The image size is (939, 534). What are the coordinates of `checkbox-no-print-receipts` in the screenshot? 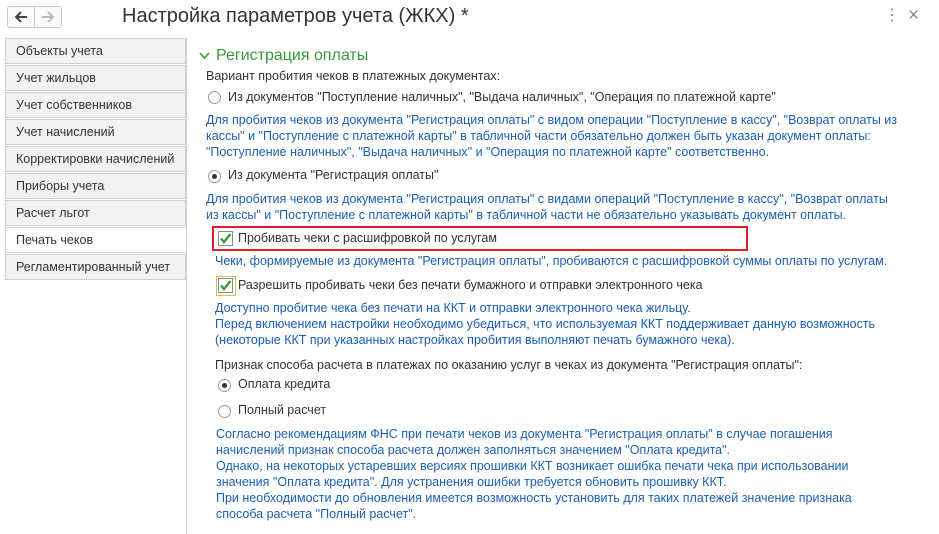 It's located at (225, 285).